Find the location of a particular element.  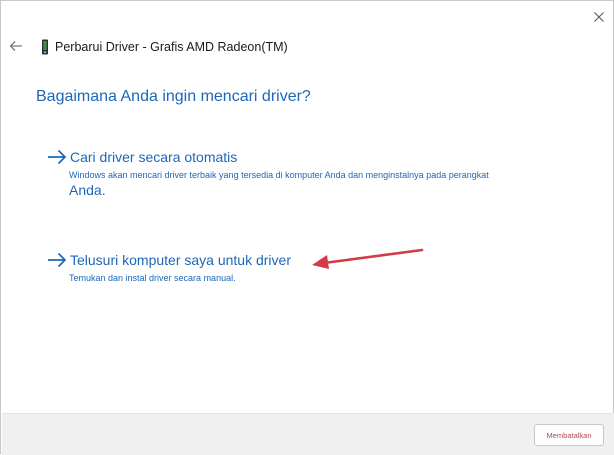

close-icon is located at coordinates (599, 17).